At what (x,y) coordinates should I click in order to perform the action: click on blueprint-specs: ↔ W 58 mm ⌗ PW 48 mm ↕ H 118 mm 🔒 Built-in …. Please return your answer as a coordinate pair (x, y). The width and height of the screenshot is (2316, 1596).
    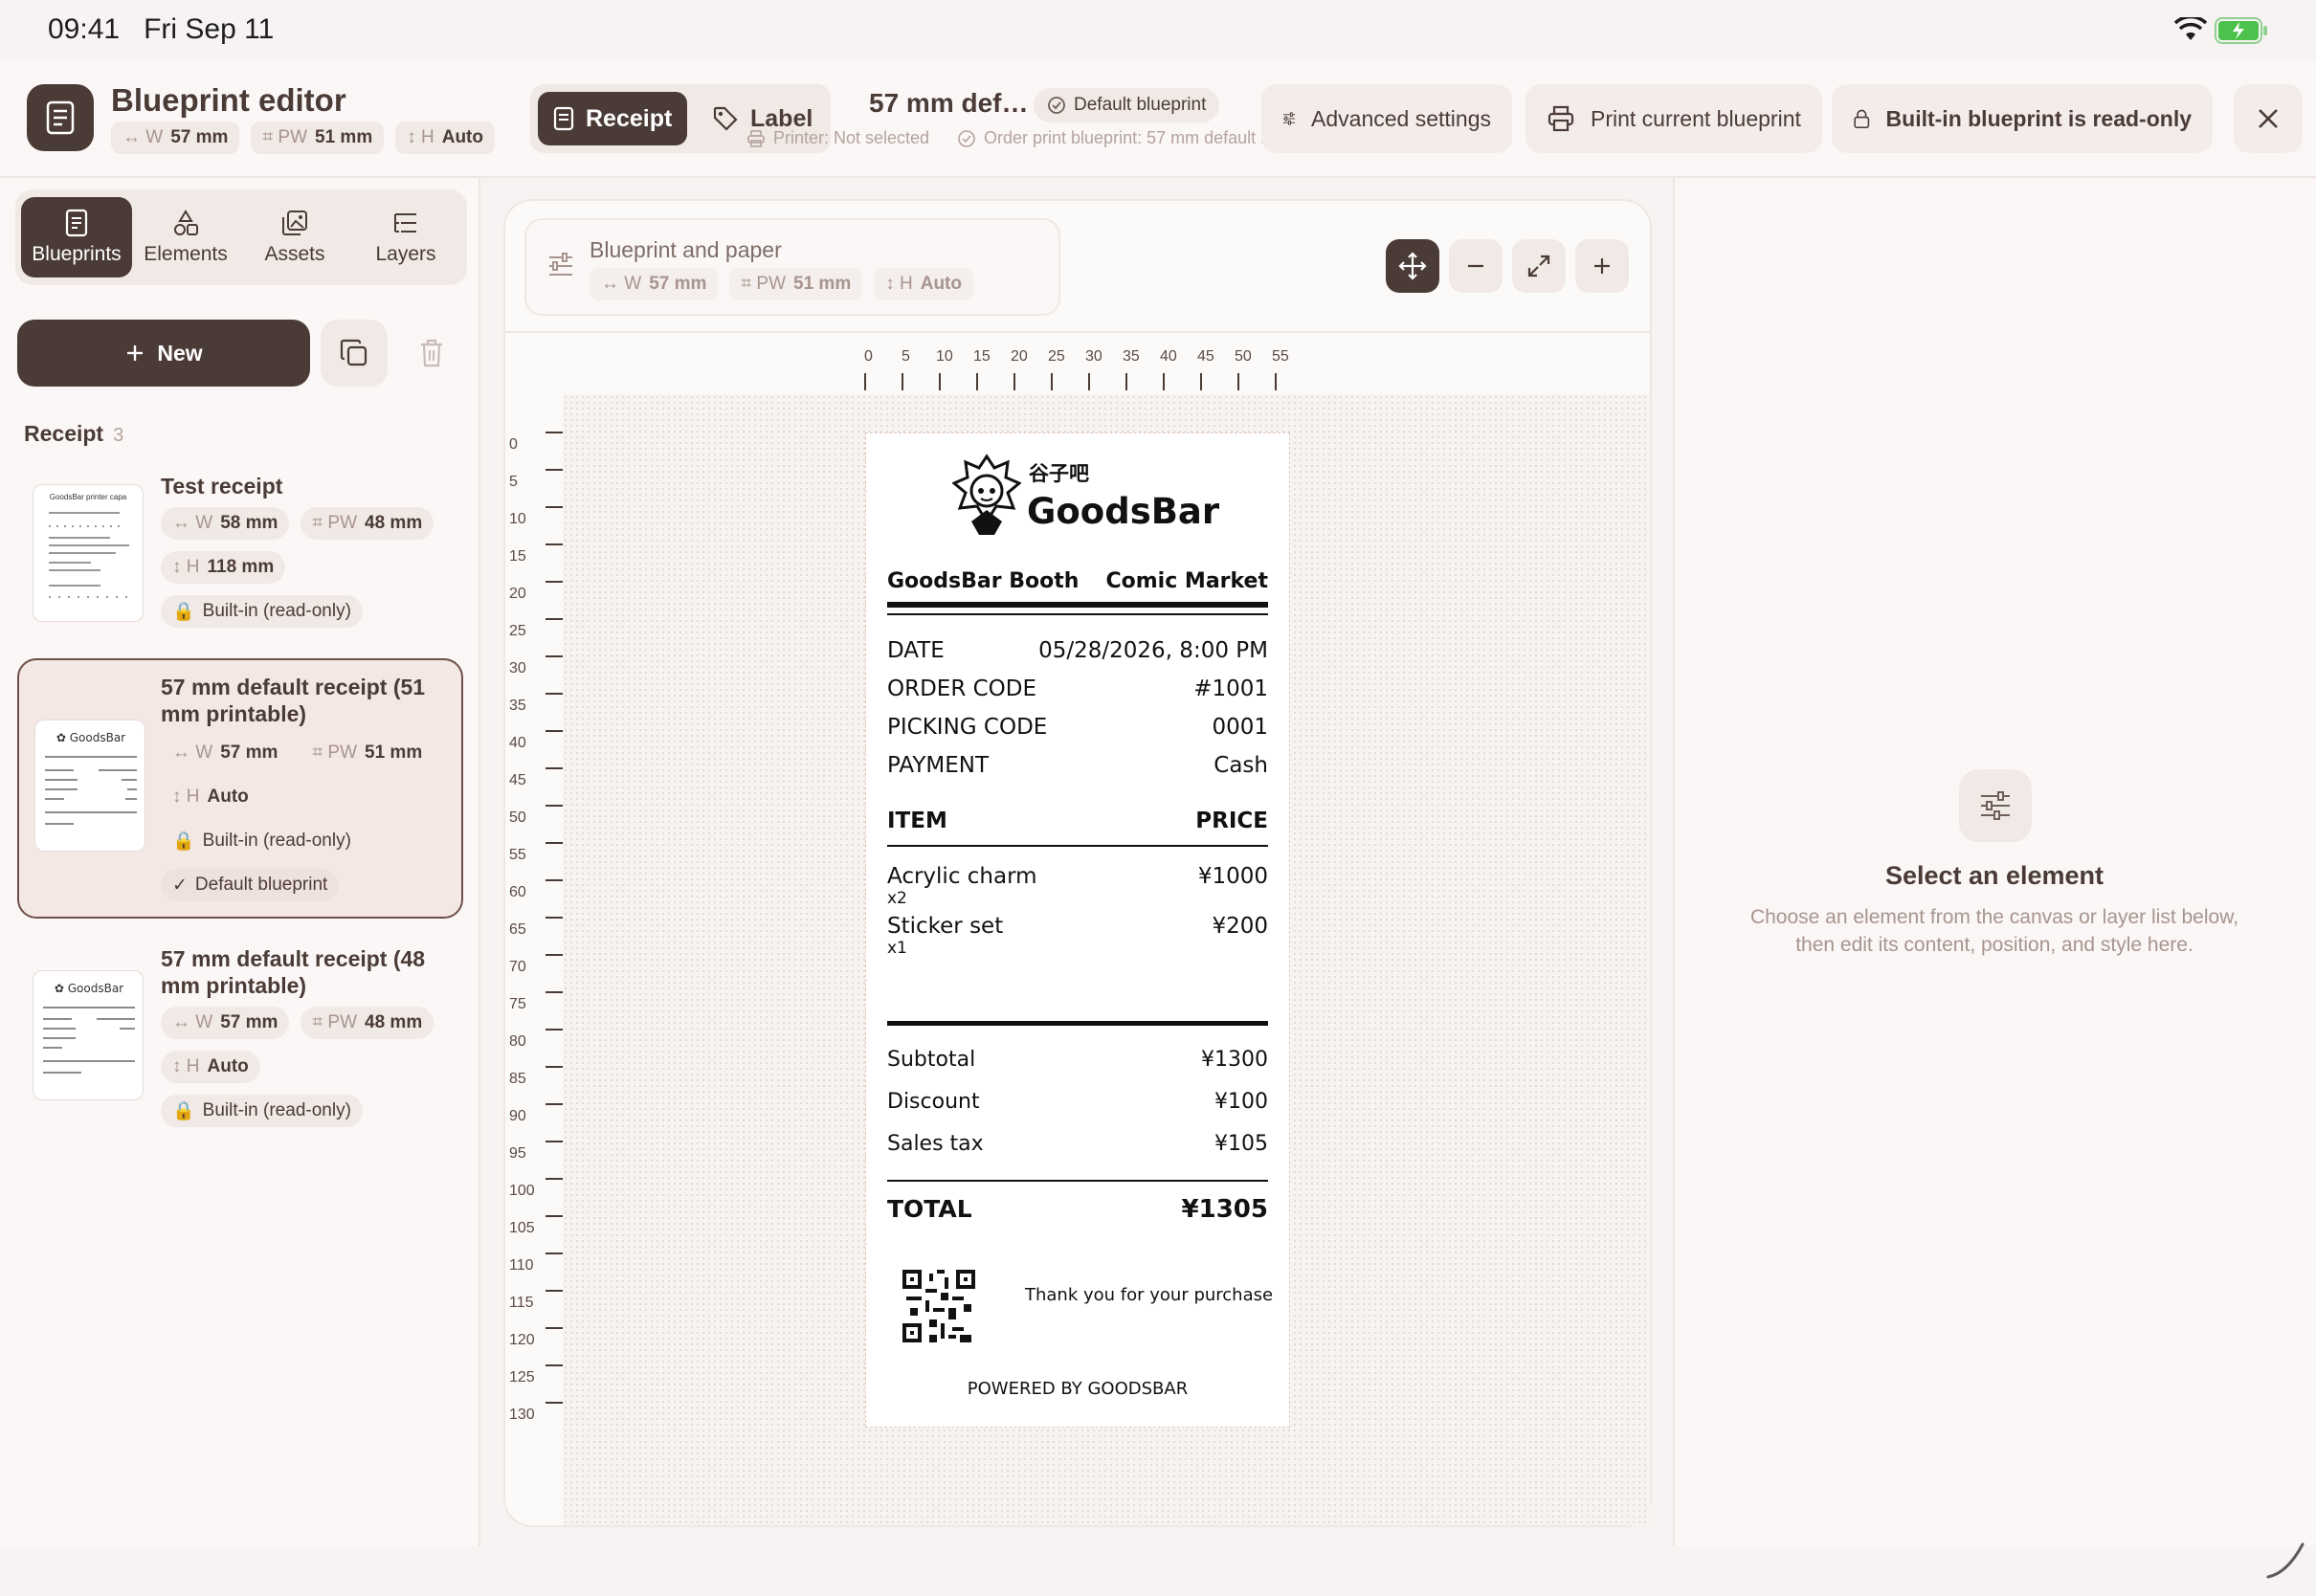
    Looking at the image, I should click on (309, 568).